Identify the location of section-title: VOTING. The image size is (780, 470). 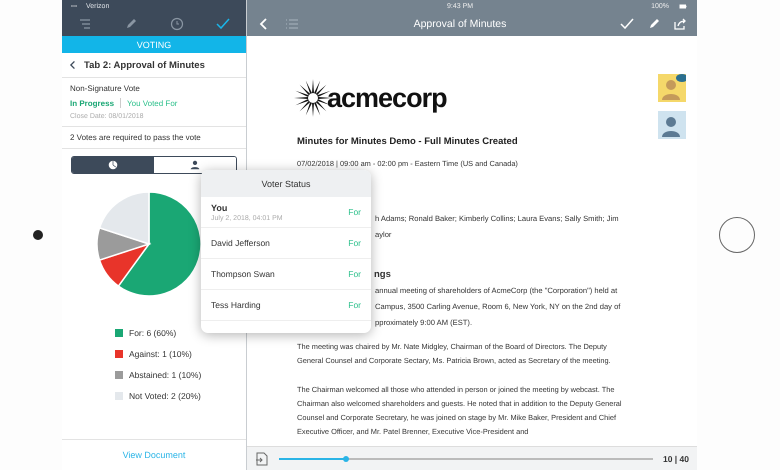
(154, 44).